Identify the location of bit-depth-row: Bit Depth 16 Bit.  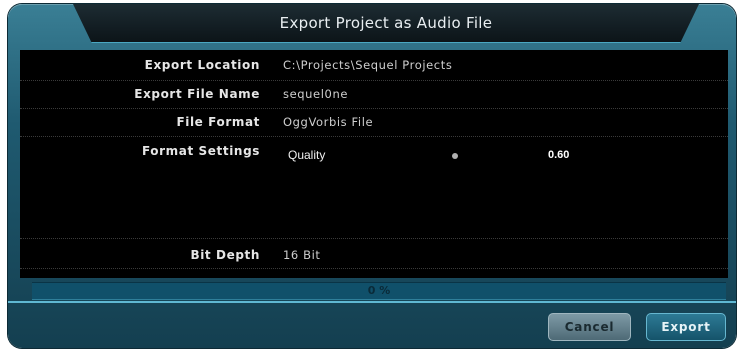
(374, 253).